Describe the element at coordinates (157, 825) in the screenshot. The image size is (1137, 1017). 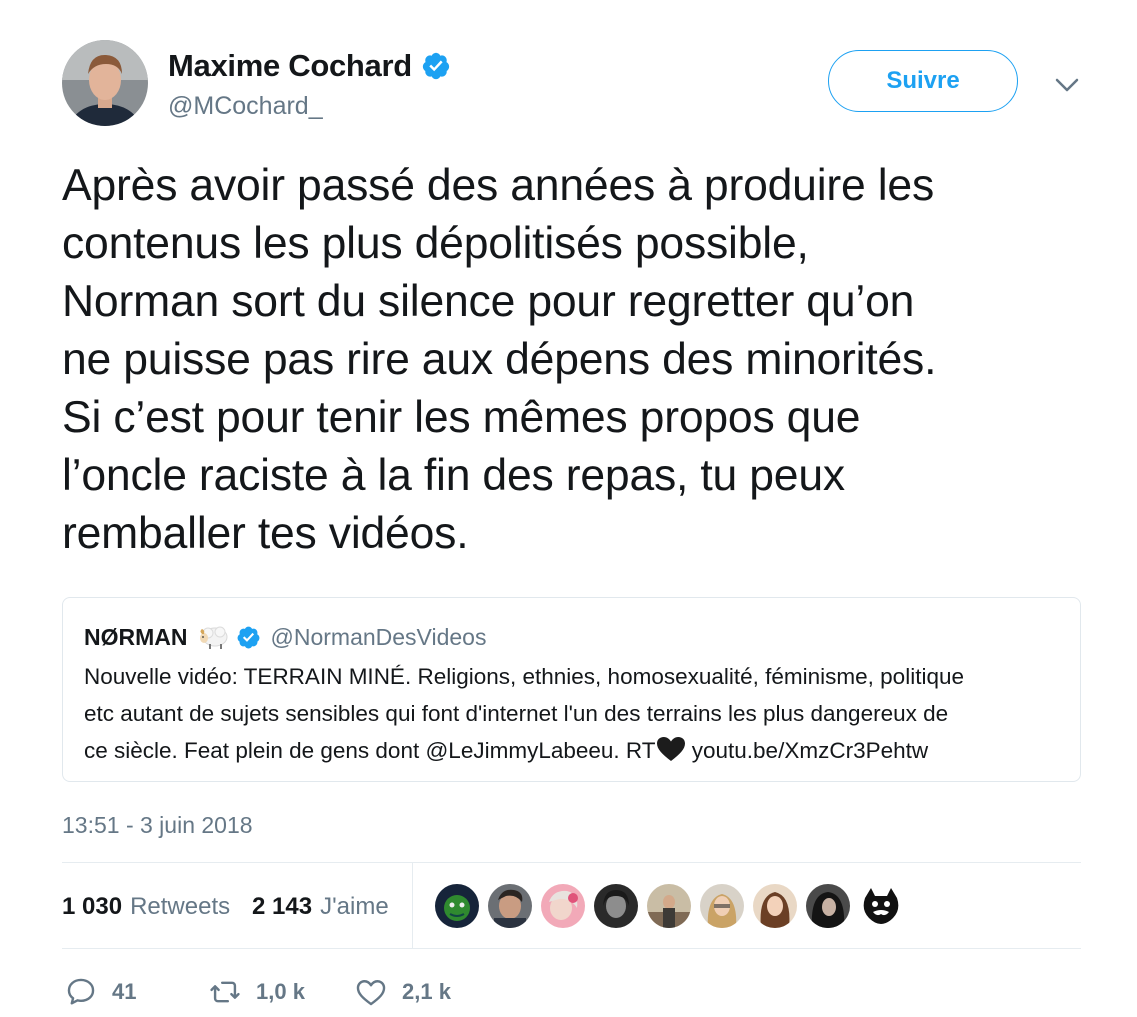
I see `tweet-timestamp: 13:51 - 3 juin 2018` at that location.